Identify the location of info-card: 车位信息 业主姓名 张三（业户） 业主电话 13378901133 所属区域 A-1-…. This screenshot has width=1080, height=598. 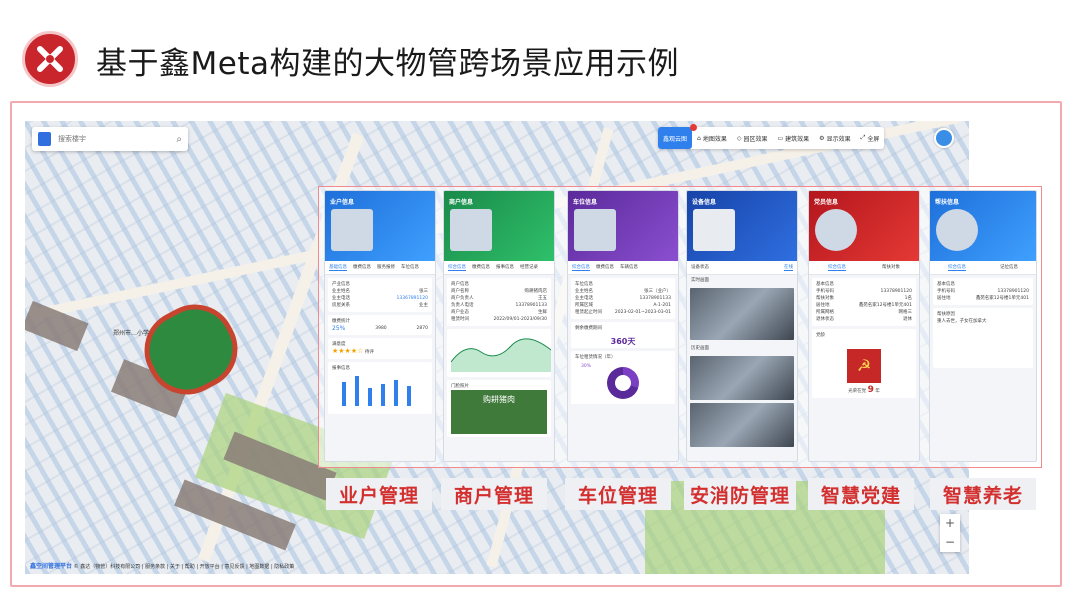
(623, 298).